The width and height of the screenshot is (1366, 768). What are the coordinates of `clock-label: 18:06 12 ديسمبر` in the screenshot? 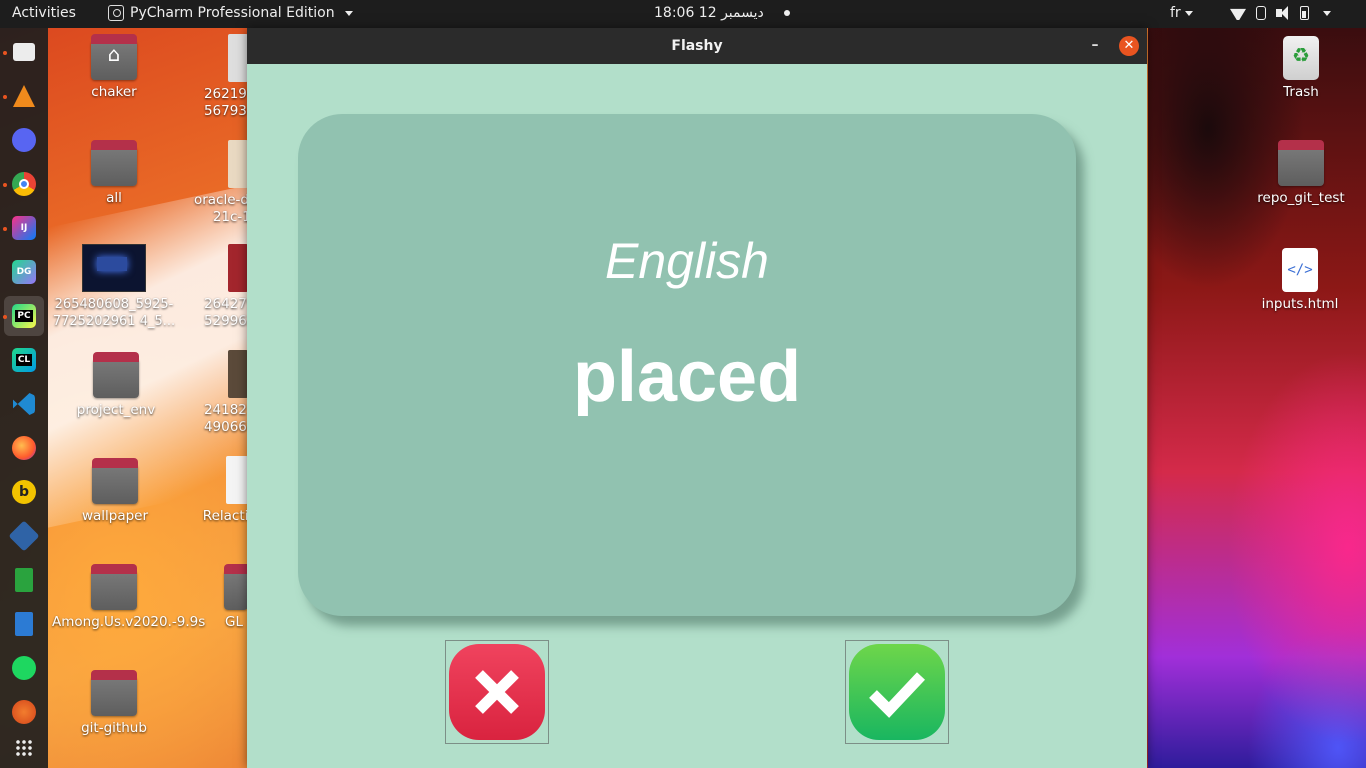 It's located at (709, 13).